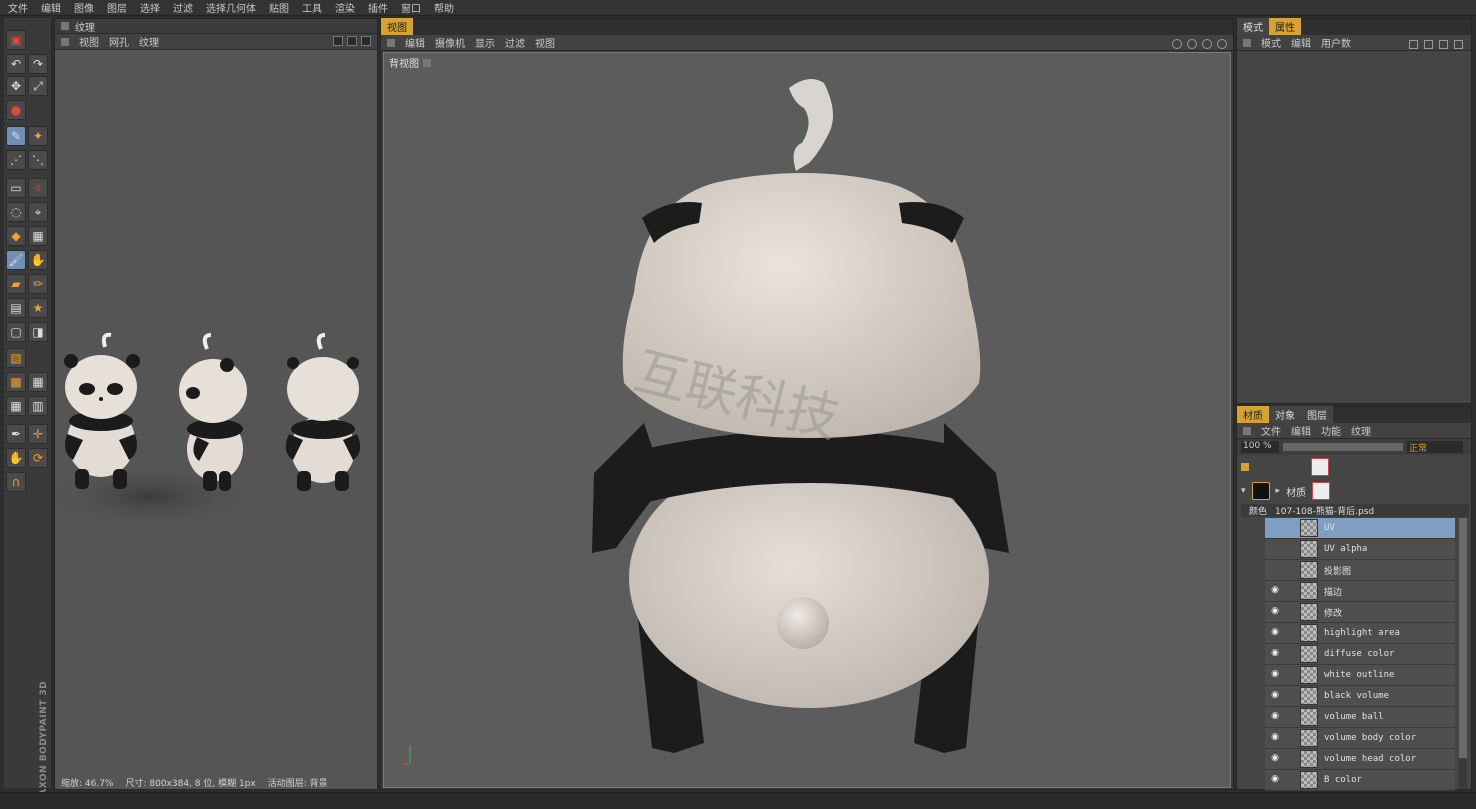 The width and height of the screenshot is (1476, 809). I want to click on attributes-menu-icon, so click(1247, 42).